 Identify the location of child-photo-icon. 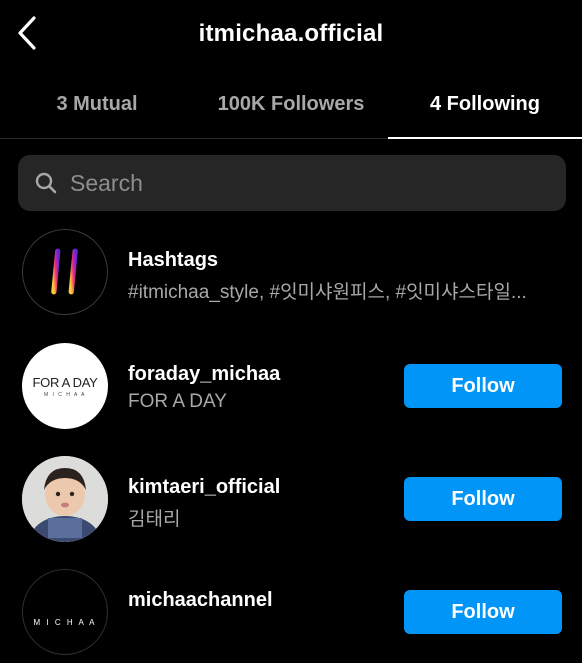
(65, 499).